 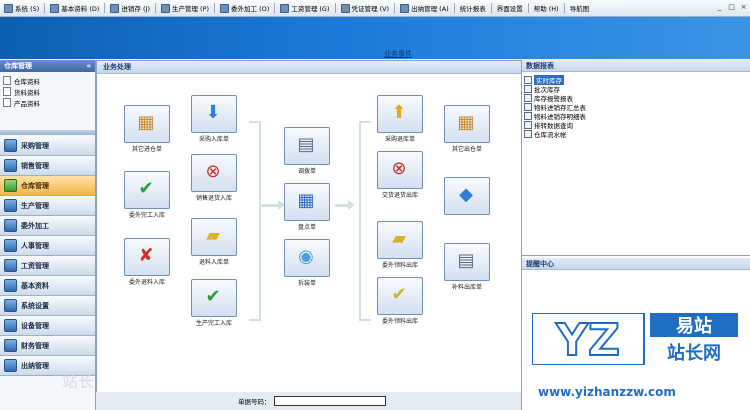 What do you see at coordinates (214, 298) in the screenshot?
I see `checkmark-icon: ✔` at bounding box center [214, 298].